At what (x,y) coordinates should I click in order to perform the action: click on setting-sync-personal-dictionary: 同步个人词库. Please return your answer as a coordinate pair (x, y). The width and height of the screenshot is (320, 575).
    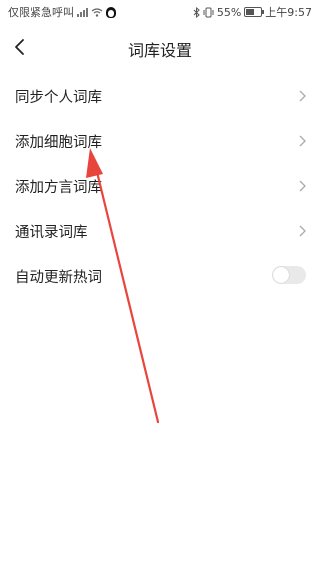
    Looking at the image, I should click on (160, 96).